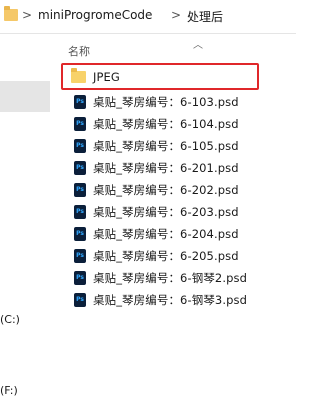 This screenshot has height=419, width=320. I want to click on list-item: Ps 桌贴_琴房编号：6-105.psd, so click(161, 145).